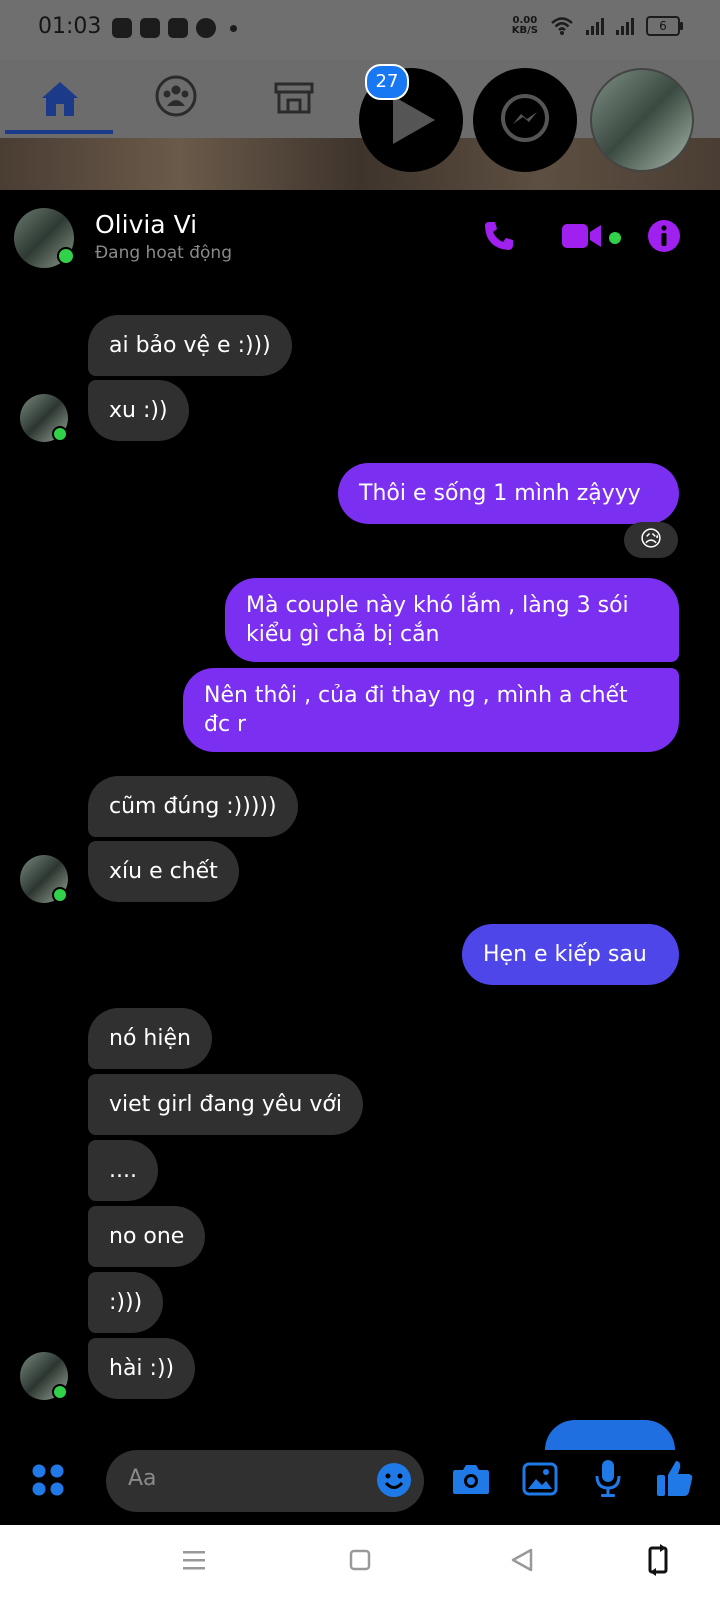  I want to click on marketplace-icon, so click(294, 96).